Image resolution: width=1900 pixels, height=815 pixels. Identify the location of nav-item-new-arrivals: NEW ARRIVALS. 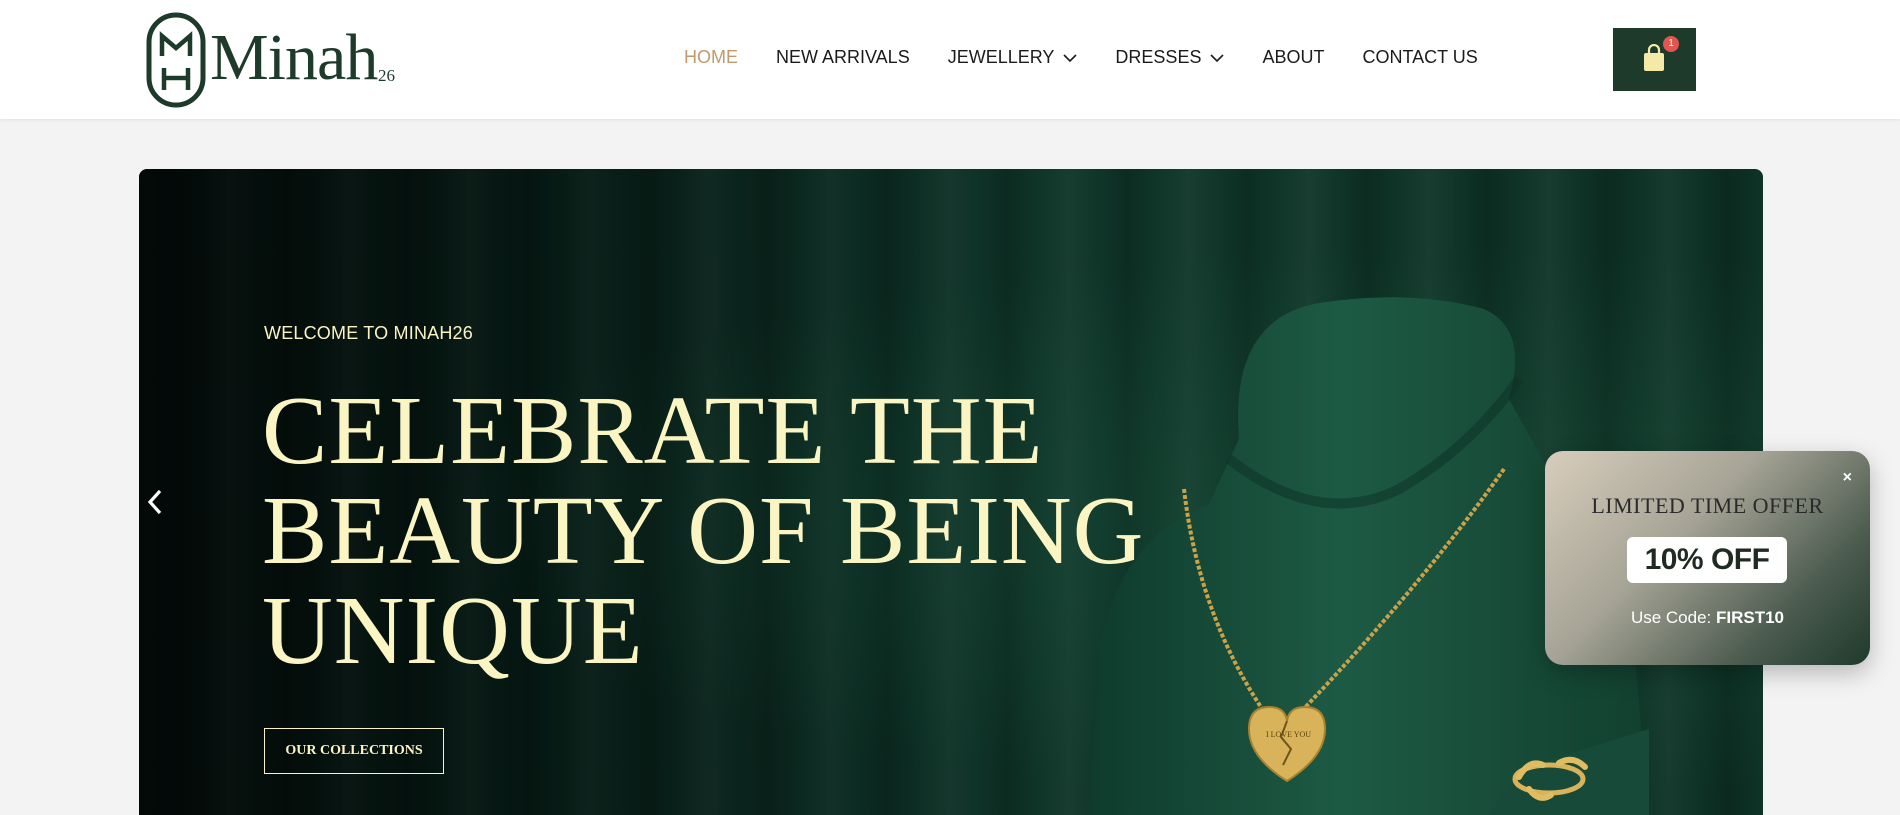
(843, 57).